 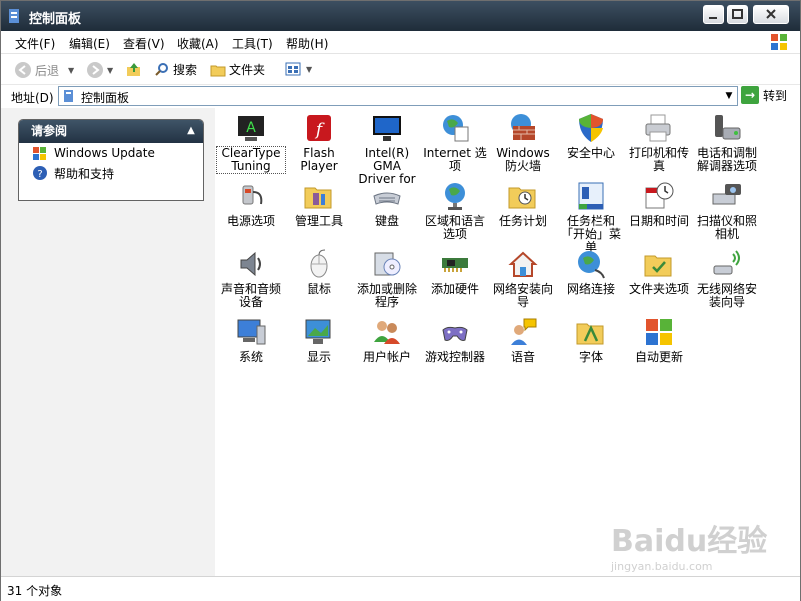 I want to click on collapse-chevron-icon: ▲, so click(x=191, y=131).